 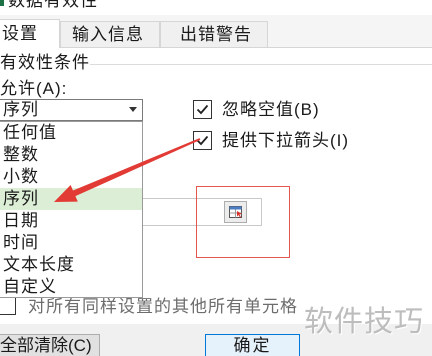 What do you see at coordinates (34, 88) in the screenshot?
I see `allow-label: 允许(A):` at bounding box center [34, 88].